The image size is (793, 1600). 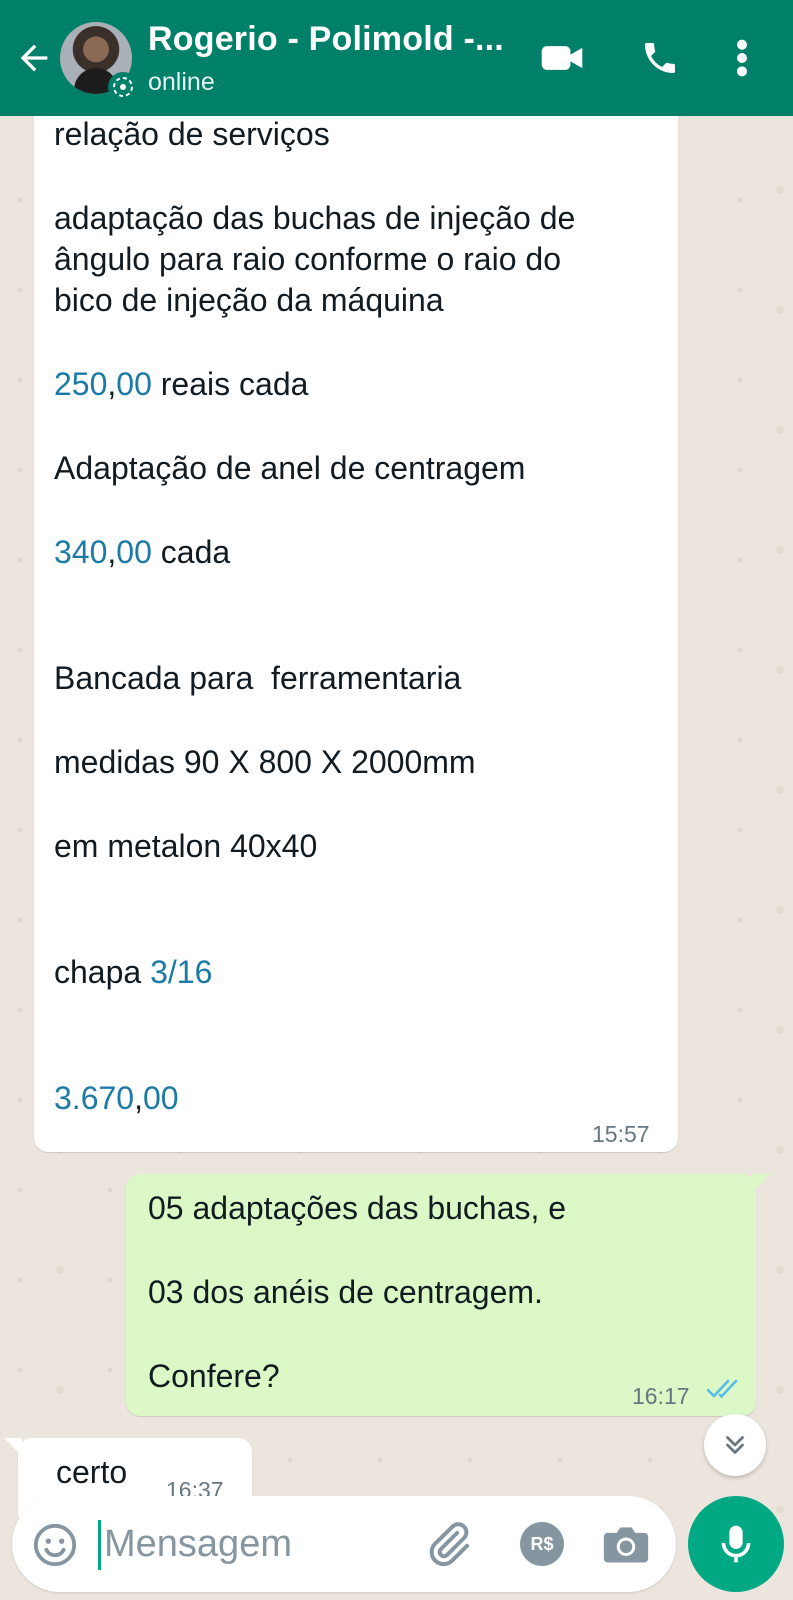 What do you see at coordinates (99, 1545) in the screenshot?
I see `text-cursor` at bounding box center [99, 1545].